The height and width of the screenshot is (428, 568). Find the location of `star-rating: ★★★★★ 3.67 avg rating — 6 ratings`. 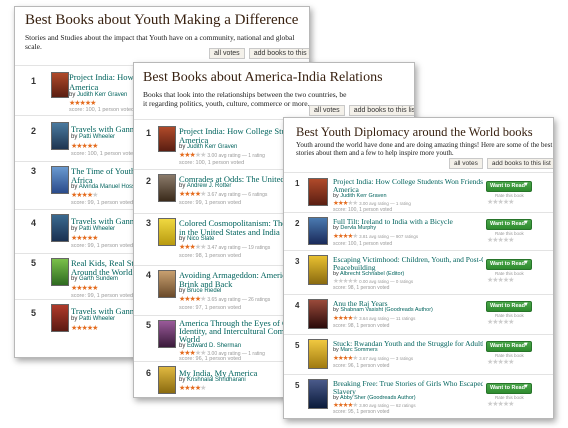

star-rating: ★★★★★ 3.67 avg rating — 6 ratings is located at coordinates (223, 194).